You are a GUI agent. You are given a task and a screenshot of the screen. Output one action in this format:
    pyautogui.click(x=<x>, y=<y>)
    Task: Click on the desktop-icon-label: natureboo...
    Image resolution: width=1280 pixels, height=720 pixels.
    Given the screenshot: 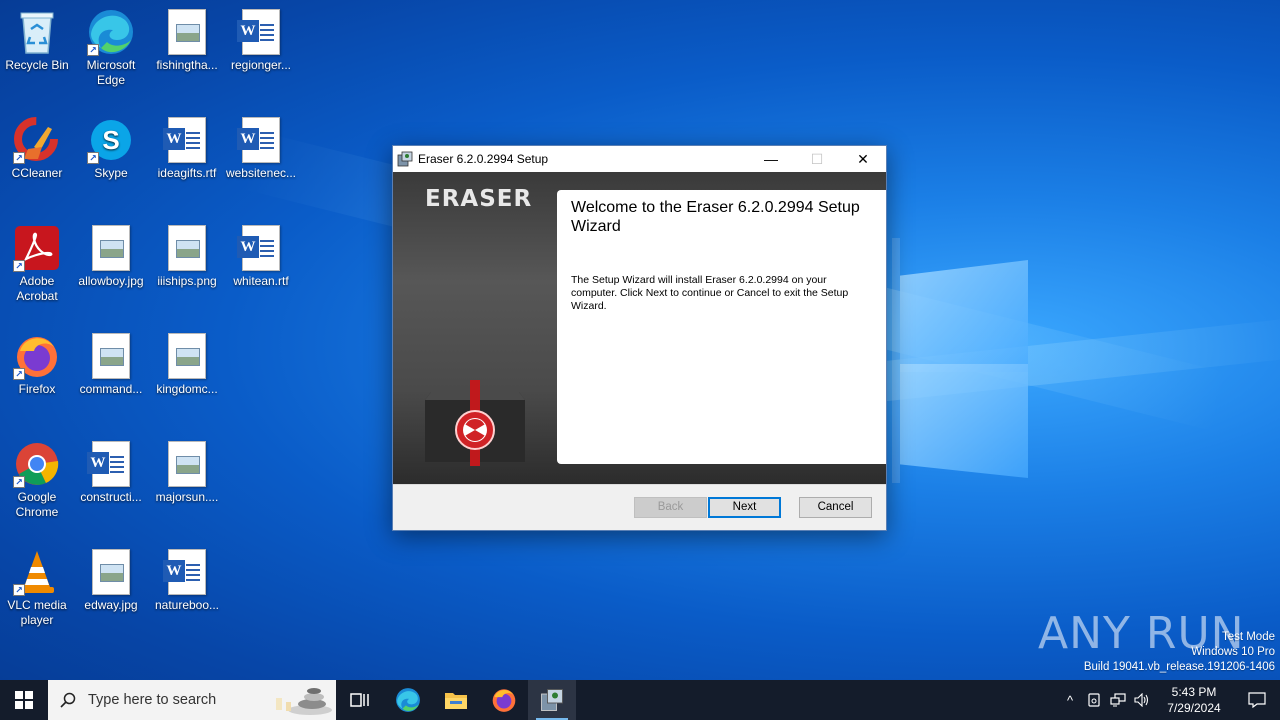 What is the action you would take?
    pyautogui.click(x=187, y=605)
    